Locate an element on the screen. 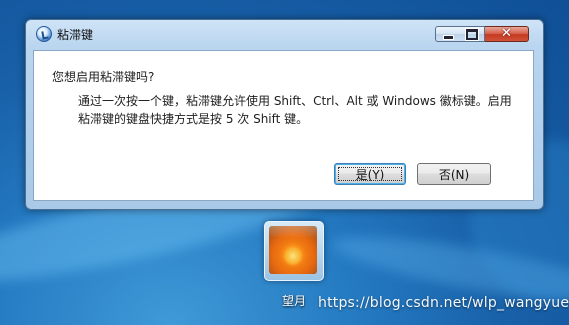 This screenshot has width=569, height=325. minimize-icon is located at coordinates (448, 37).